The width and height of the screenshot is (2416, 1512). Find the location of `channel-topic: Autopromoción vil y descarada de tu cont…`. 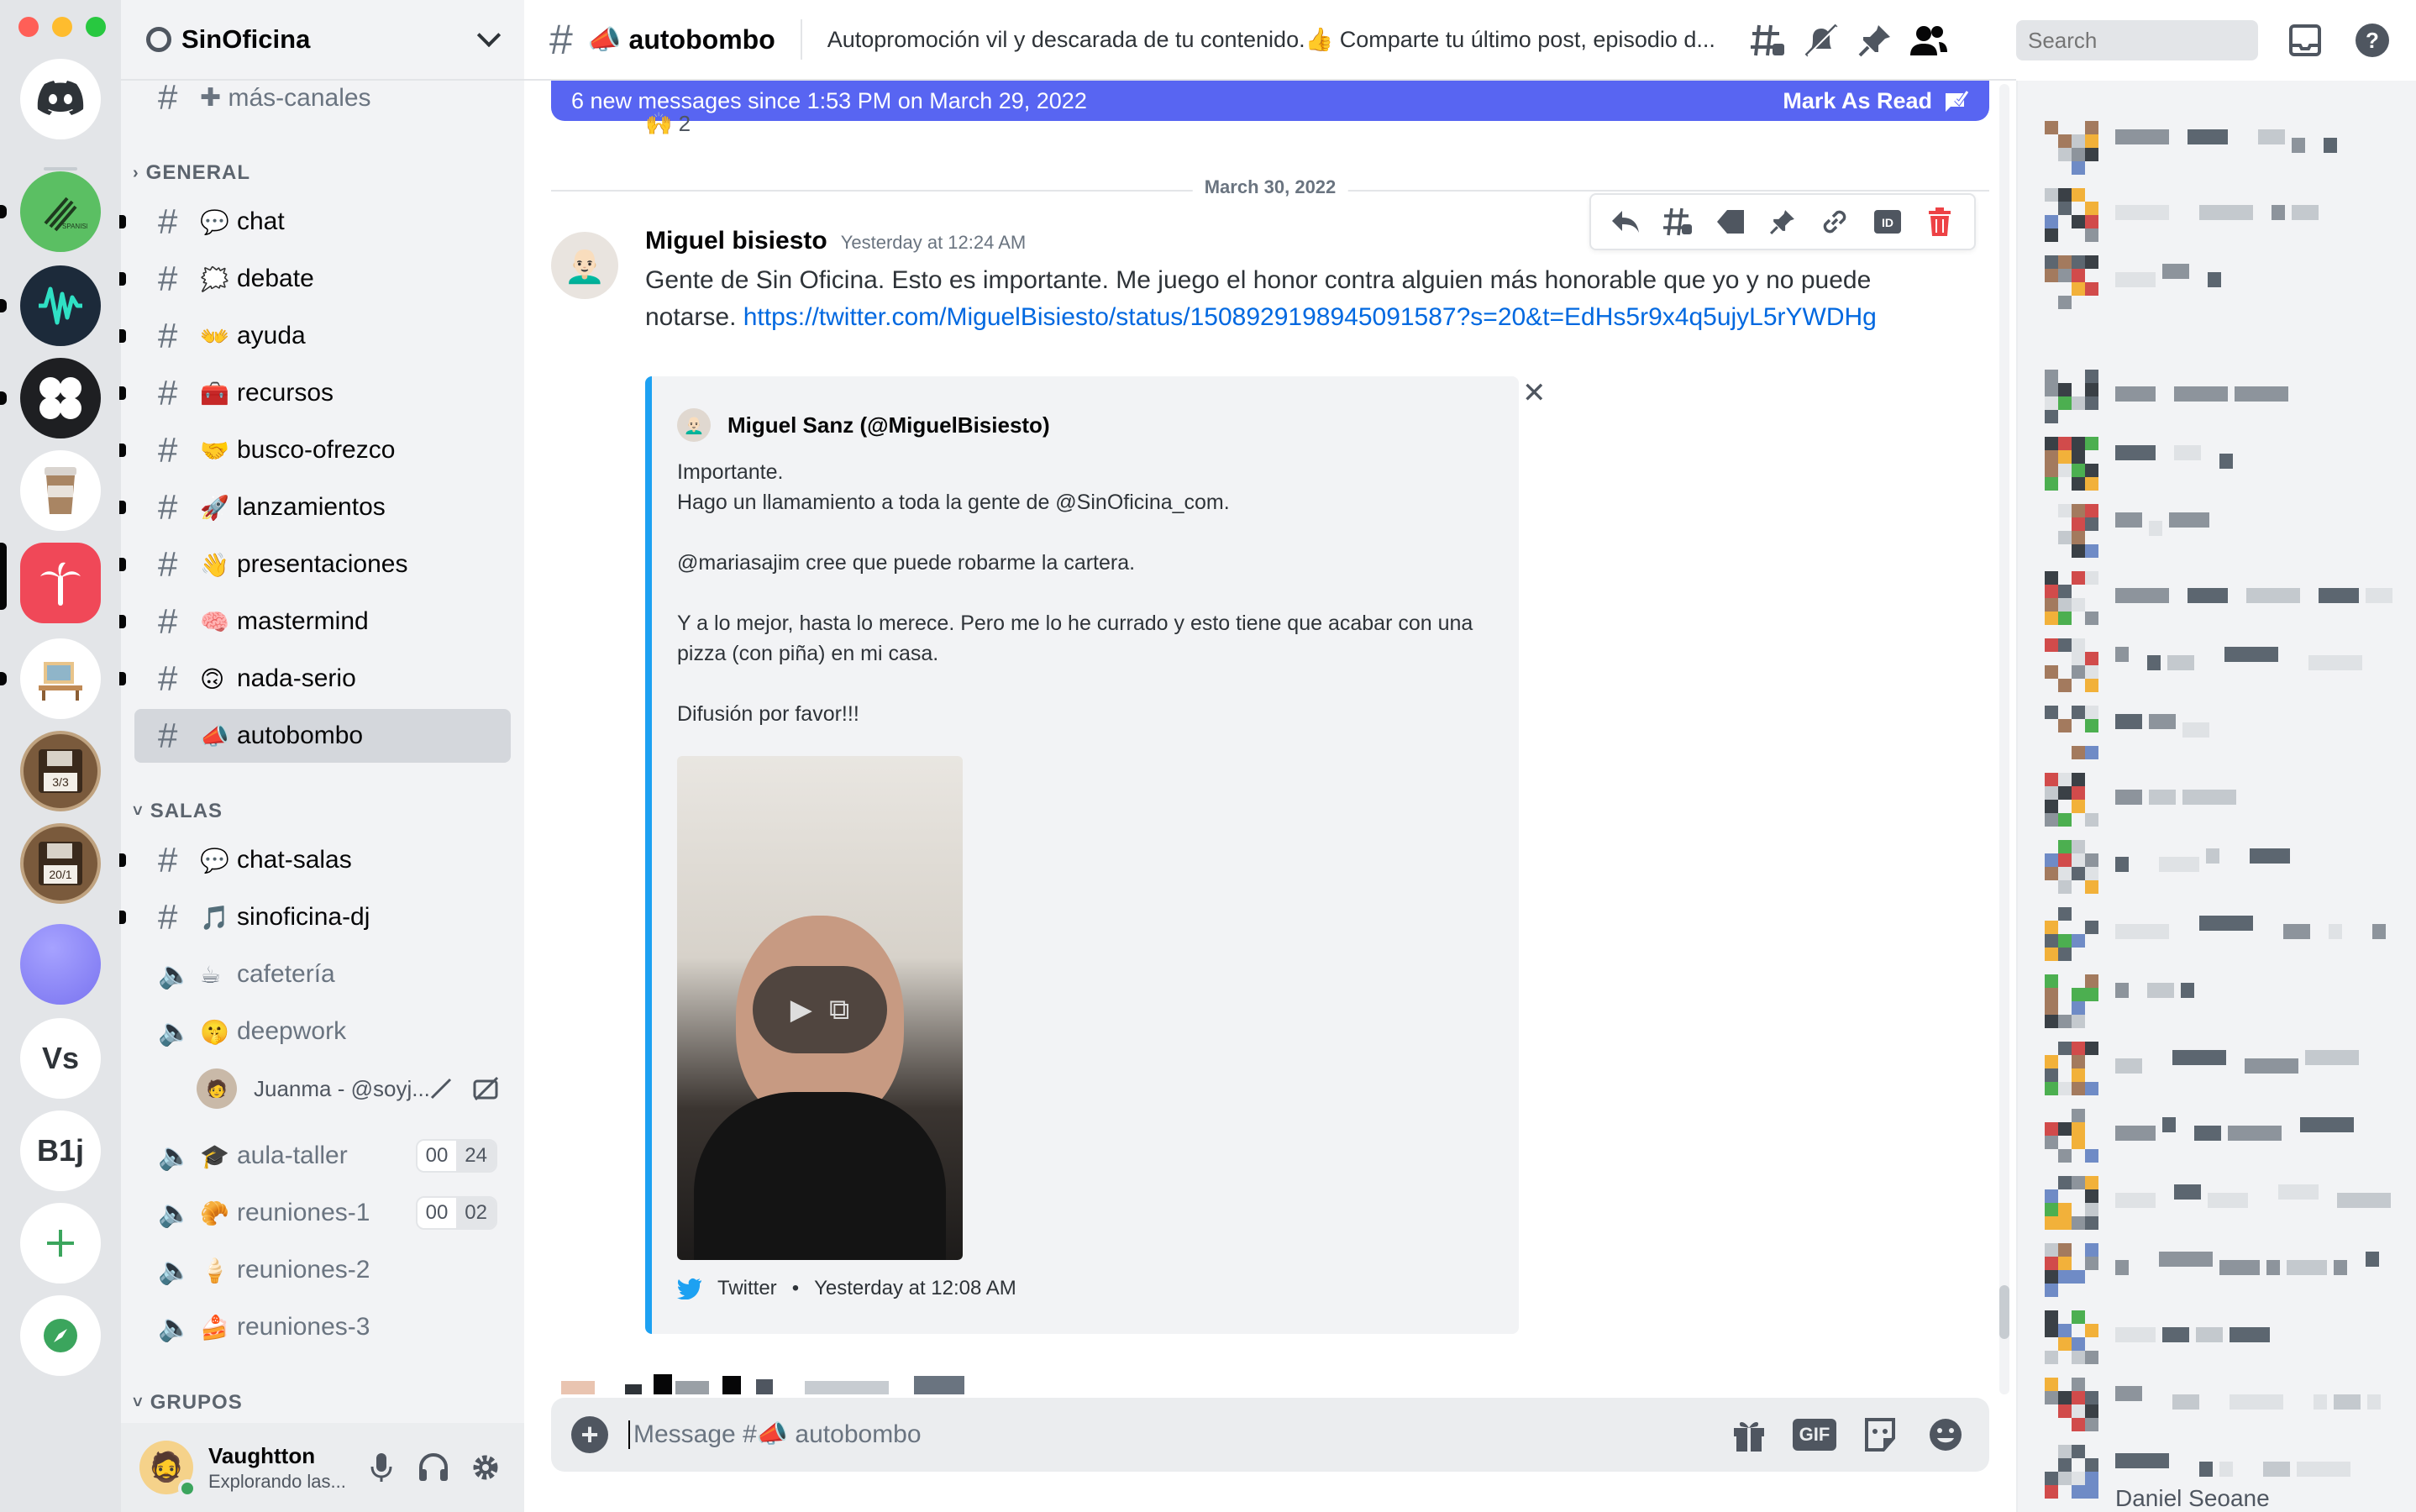

channel-topic: Autopromoción vil y descarada de tu cont… is located at coordinates (1272, 39).